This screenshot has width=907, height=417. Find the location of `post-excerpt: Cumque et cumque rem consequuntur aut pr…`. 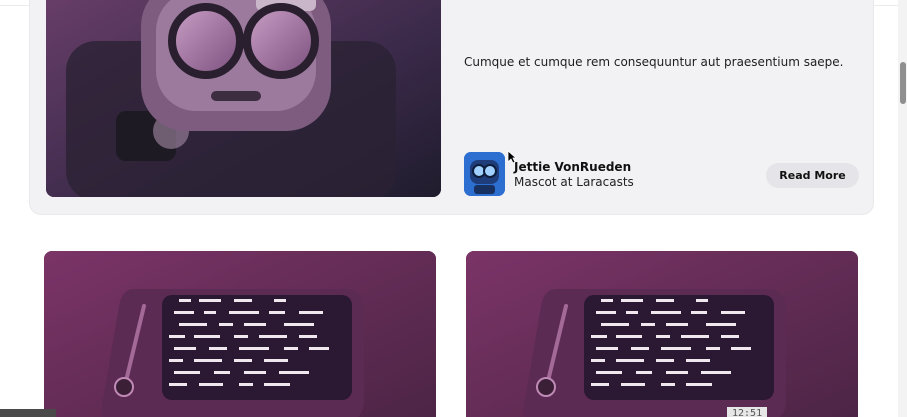

post-excerpt: Cumque et cumque rem consequuntur aut pr… is located at coordinates (654, 62).